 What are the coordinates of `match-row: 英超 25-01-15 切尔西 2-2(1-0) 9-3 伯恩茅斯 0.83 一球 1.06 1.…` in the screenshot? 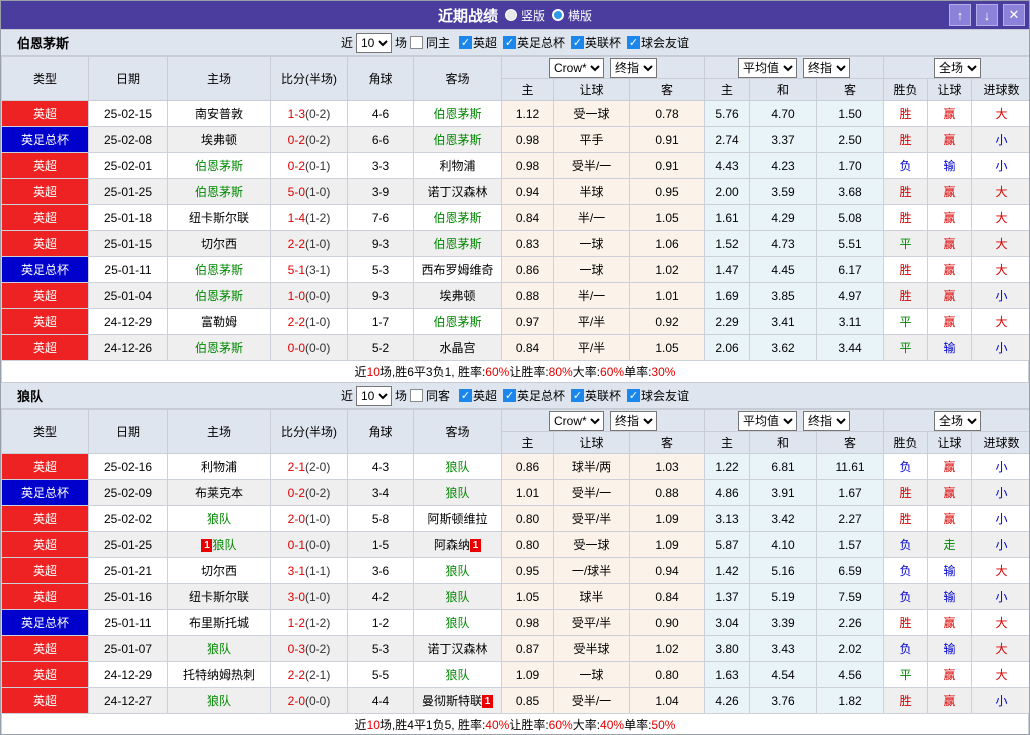 It's located at (515, 243).